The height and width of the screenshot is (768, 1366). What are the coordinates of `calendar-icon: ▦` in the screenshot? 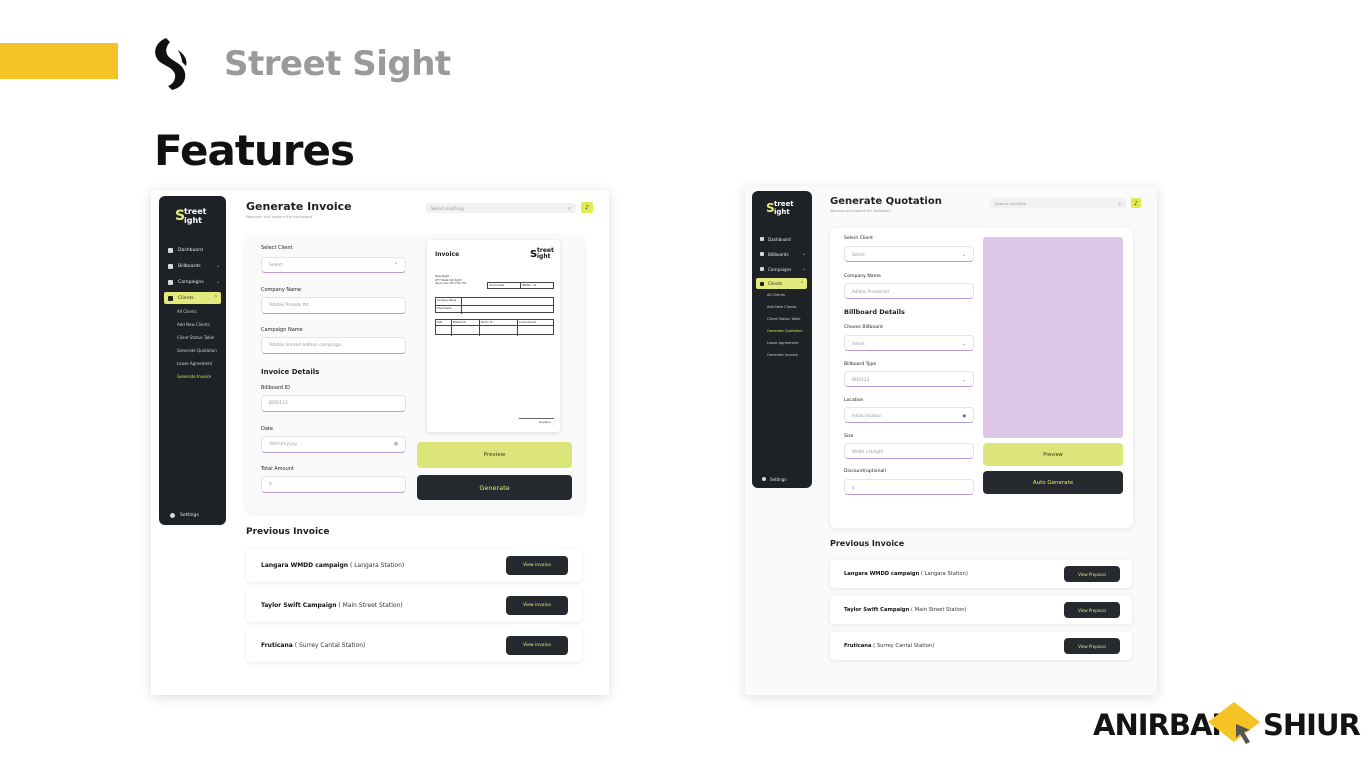 It's located at (396, 444).